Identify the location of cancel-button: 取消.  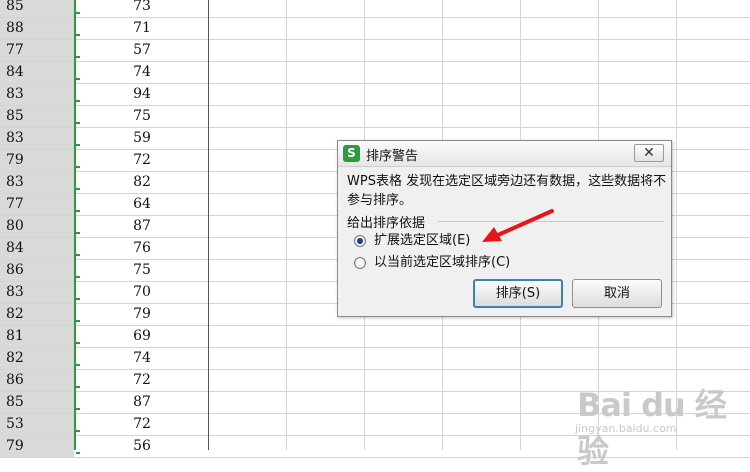
(617, 293).